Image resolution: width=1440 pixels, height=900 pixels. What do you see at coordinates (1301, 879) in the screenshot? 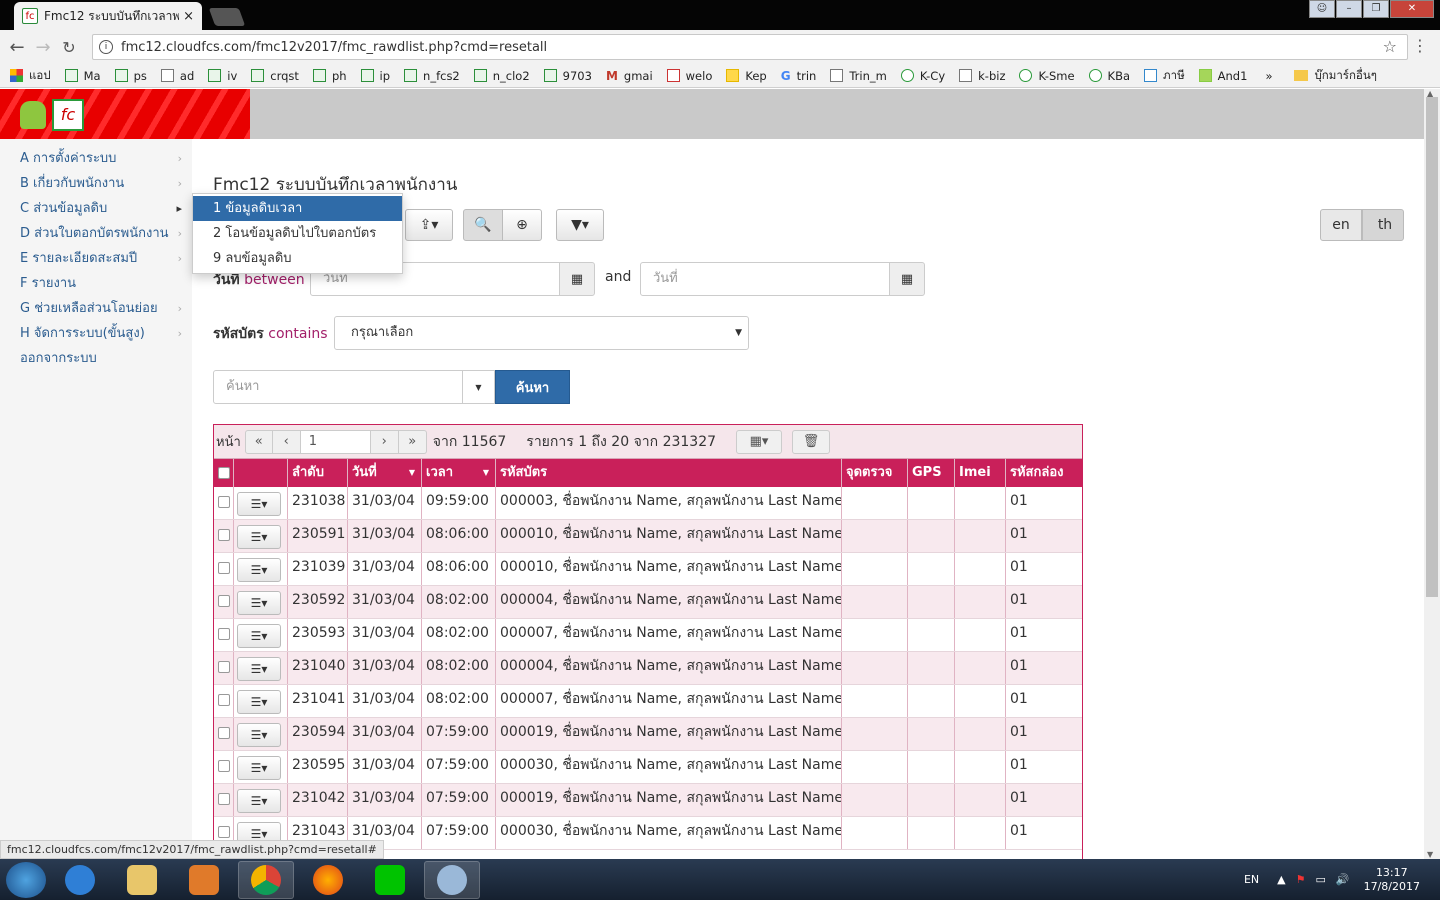
I see `action-center-icon: ⚑` at bounding box center [1301, 879].